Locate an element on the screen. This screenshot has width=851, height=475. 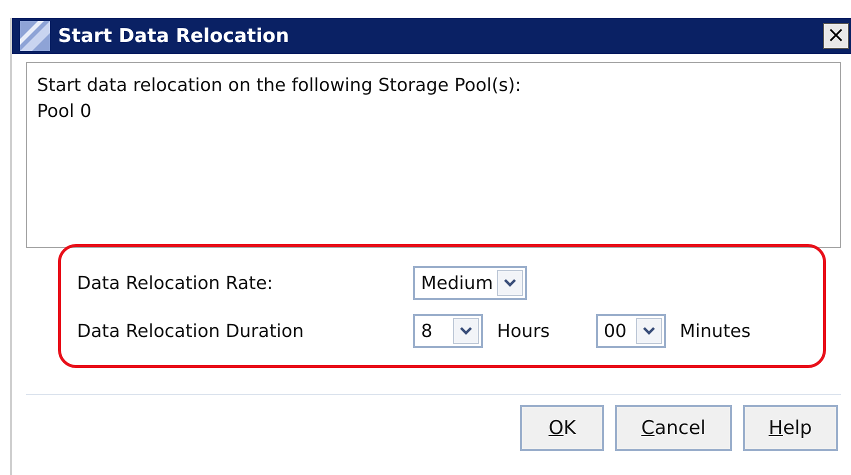
dropdown-field: 00 is located at coordinates (631, 331).